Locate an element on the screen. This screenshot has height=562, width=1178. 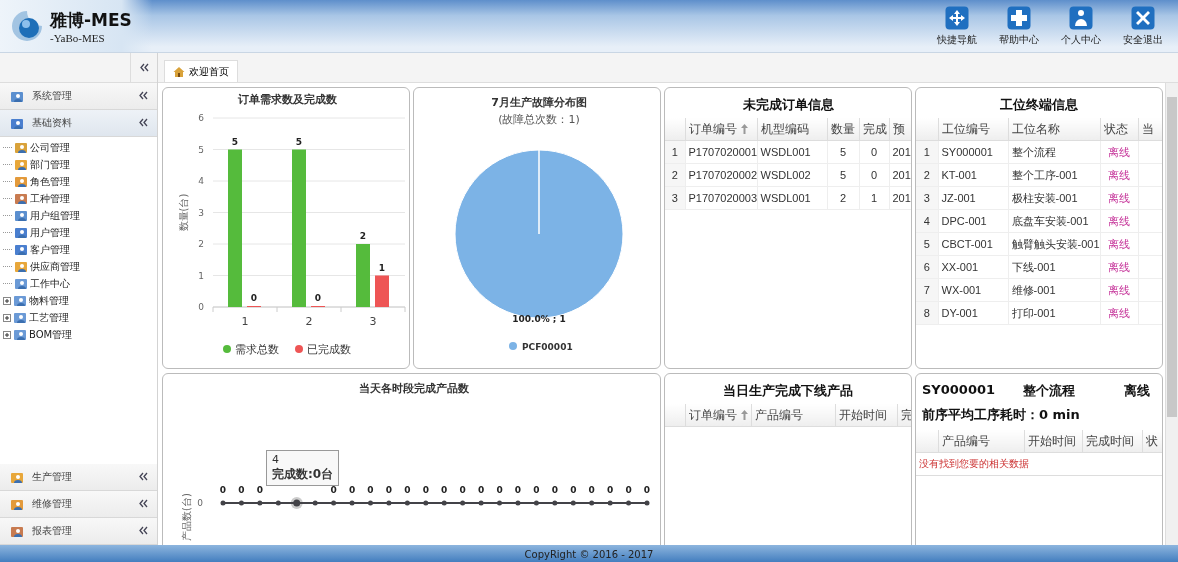
station-name: 整个流程 is located at coordinates (1049, 391).